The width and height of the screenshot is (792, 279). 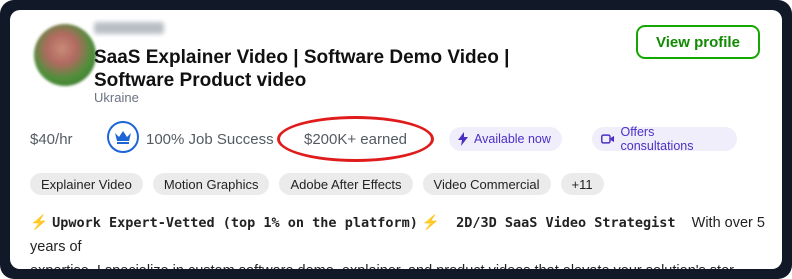 I want to click on job-success: 100% Job Success, so click(x=210, y=139).